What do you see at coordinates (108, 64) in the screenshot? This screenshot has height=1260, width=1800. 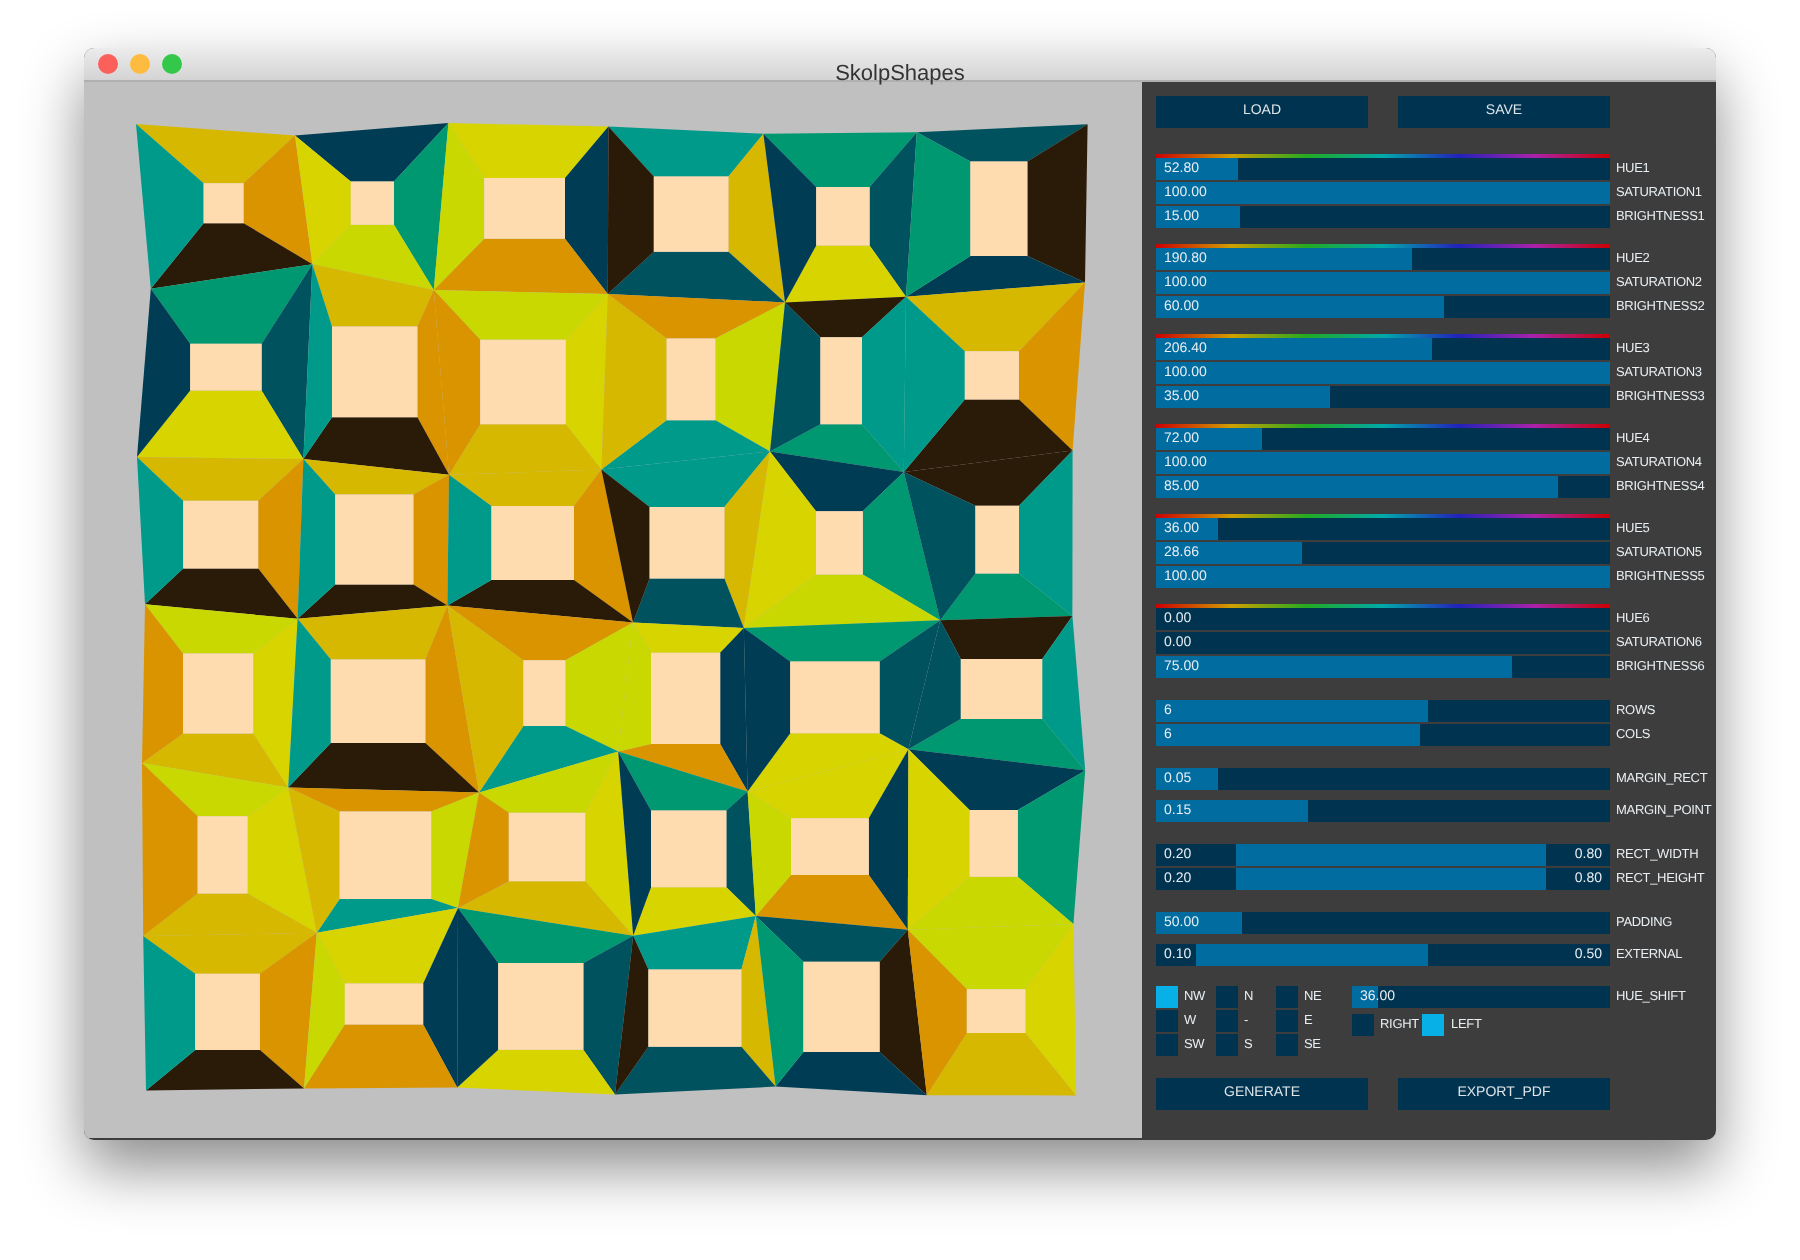 I see `close-button` at bounding box center [108, 64].